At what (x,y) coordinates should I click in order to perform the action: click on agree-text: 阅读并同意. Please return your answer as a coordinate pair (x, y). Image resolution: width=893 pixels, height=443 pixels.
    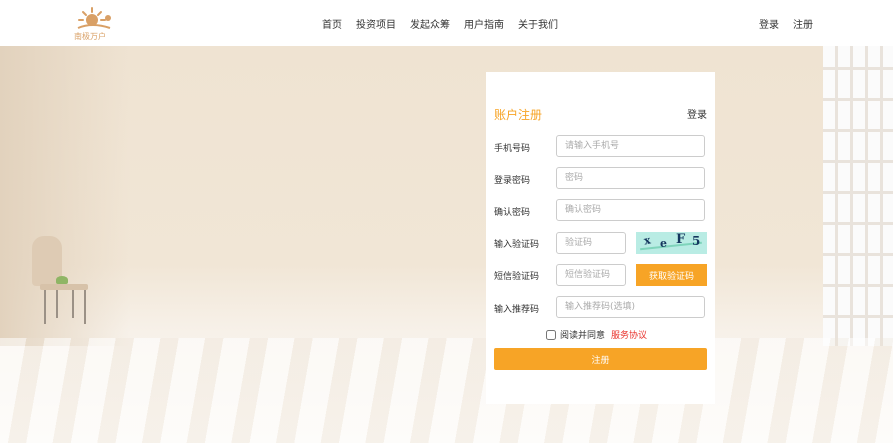
    Looking at the image, I should click on (583, 336).